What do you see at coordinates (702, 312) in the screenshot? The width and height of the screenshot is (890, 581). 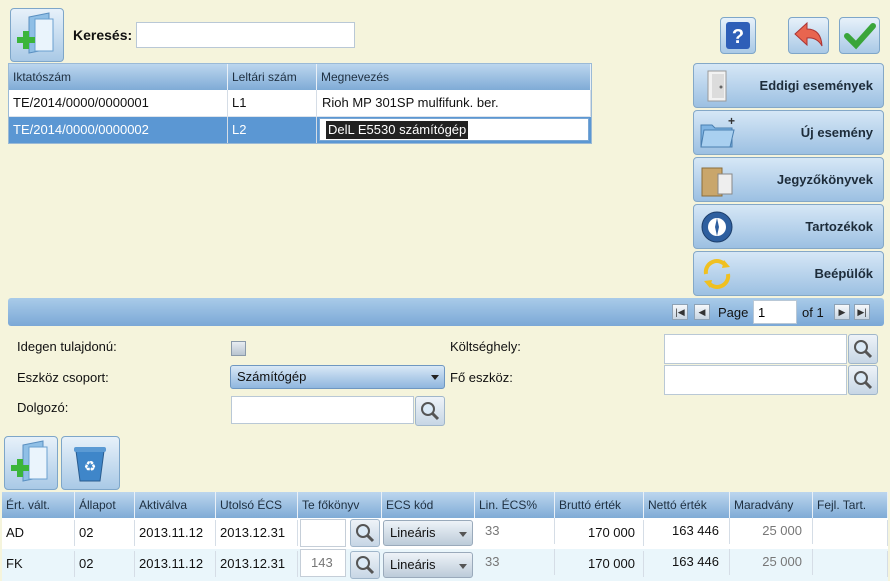 I see `prev-page-button: ◀` at bounding box center [702, 312].